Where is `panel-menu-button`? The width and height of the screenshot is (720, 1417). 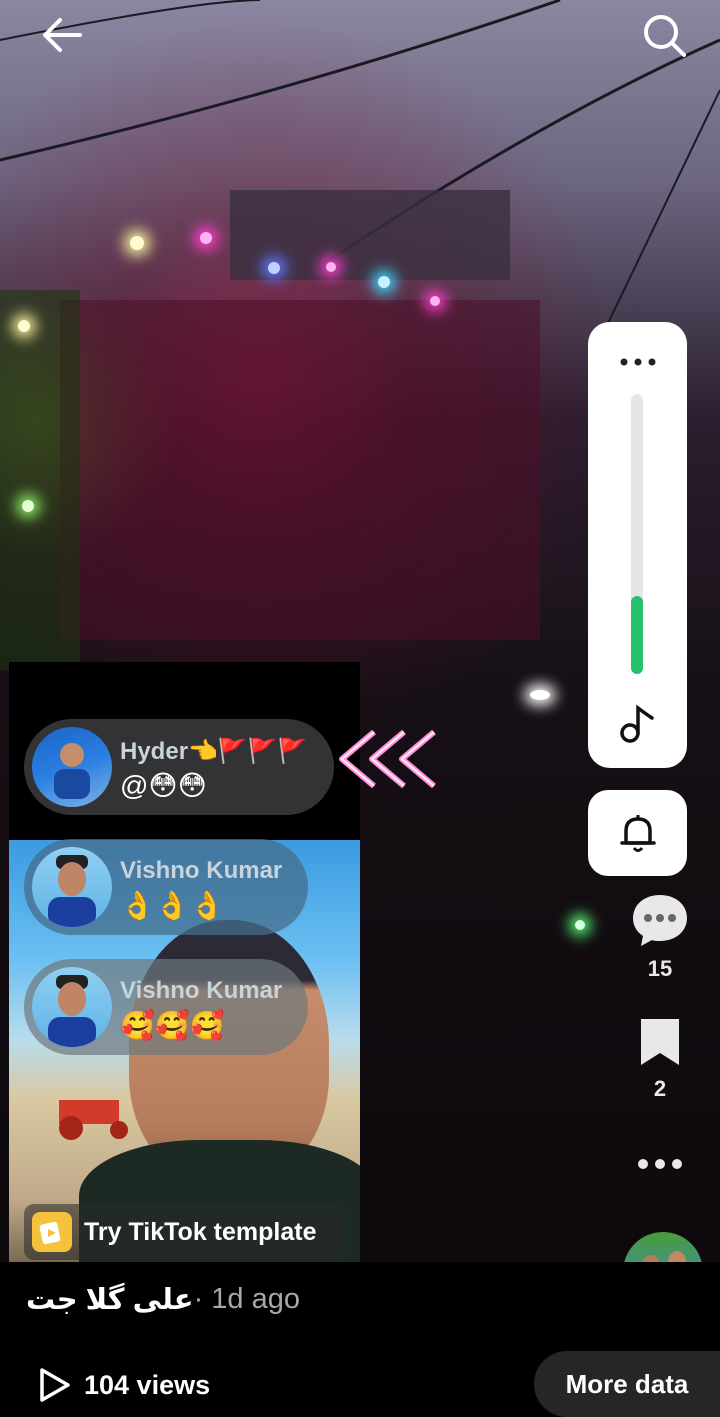 panel-menu-button is located at coordinates (638, 362).